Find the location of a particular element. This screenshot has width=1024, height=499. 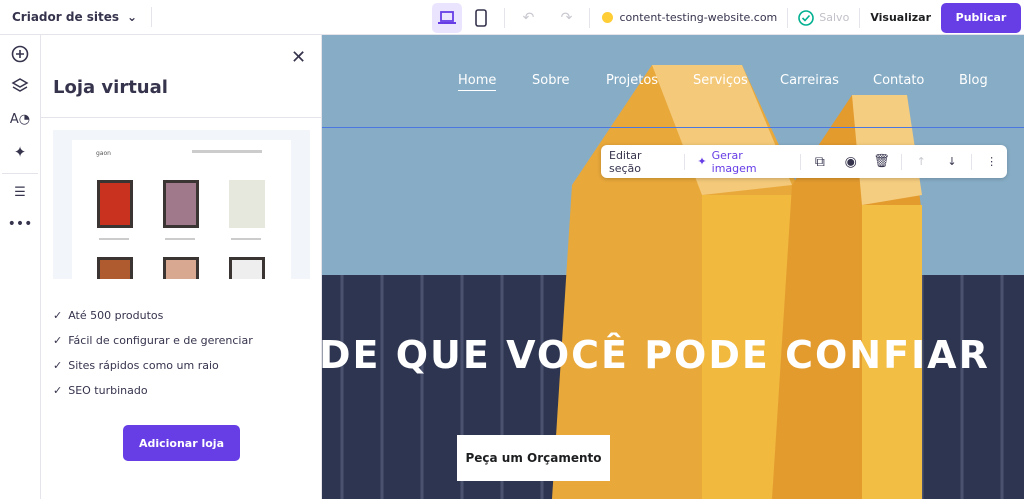

ai-tools-button: ✦ is located at coordinates (20, 152).